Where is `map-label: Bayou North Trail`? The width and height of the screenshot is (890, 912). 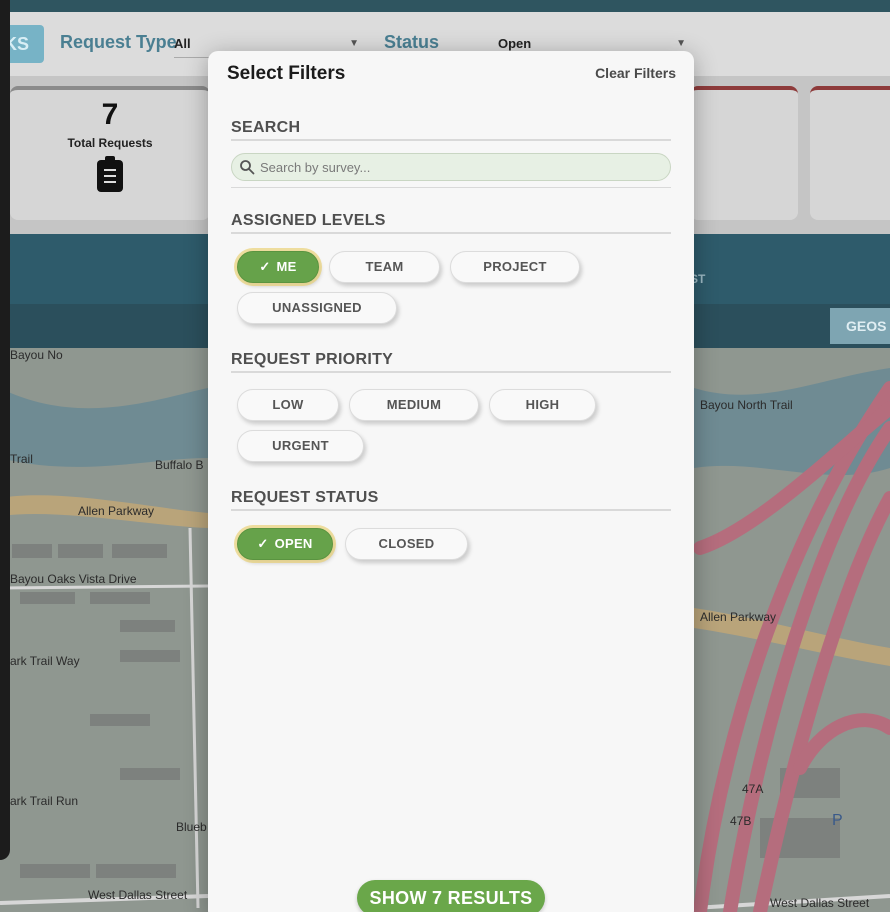 map-label: Bayou North Trail is located at coordinates (746, 405).